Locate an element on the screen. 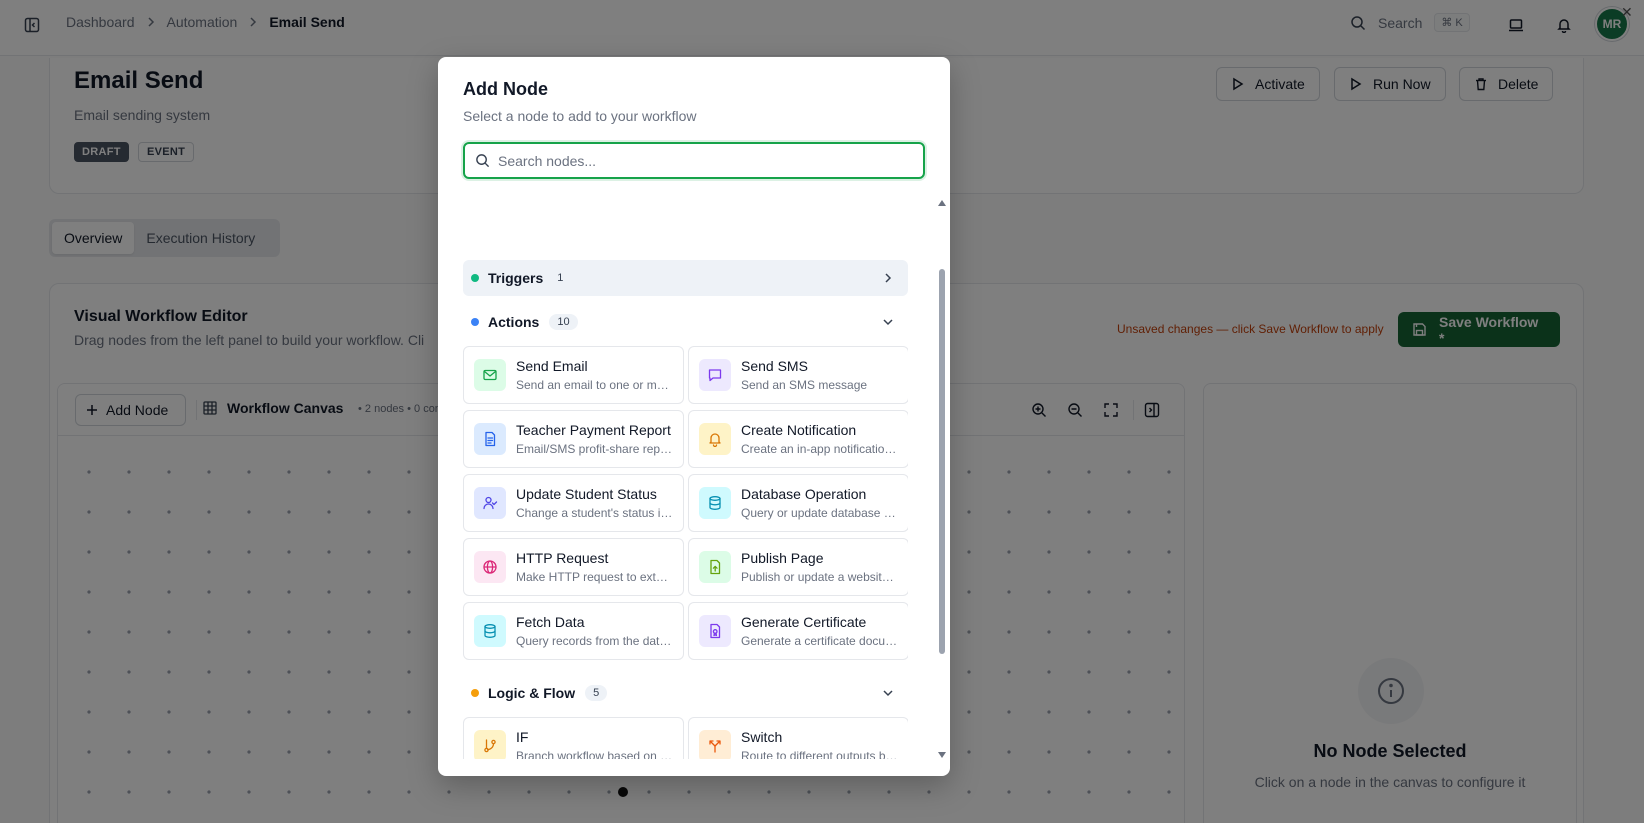 The width and height of the screenshot is (1644, 823). category-label: Triggers is located at coordinates (516, 278).